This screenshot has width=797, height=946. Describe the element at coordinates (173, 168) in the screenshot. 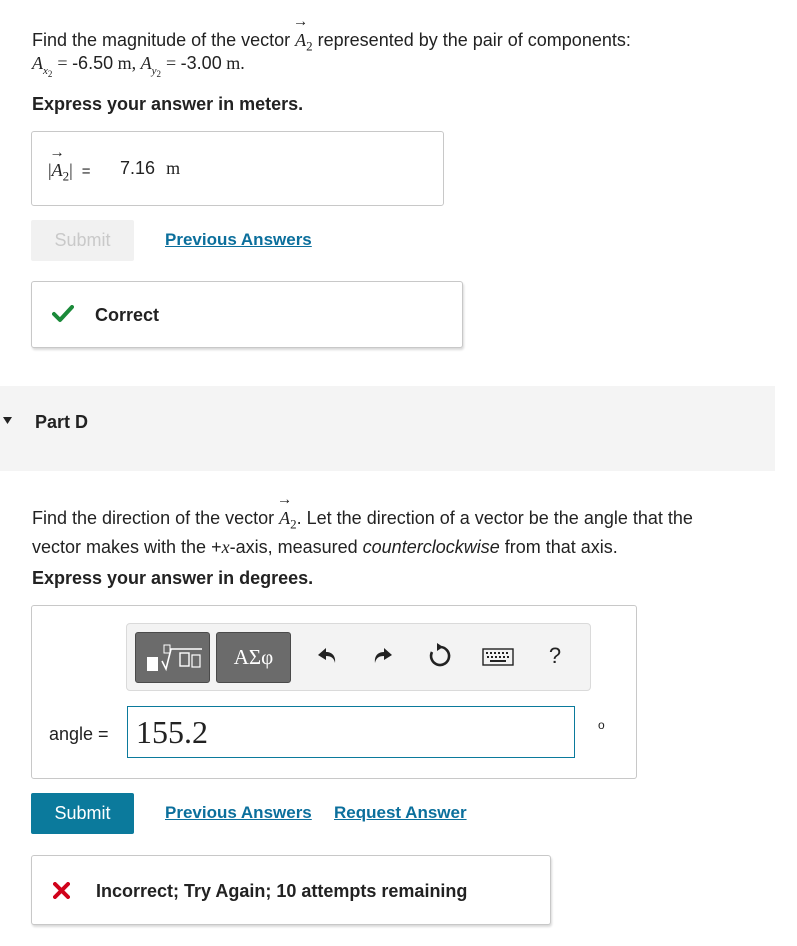

I see `answer-unit: m` at that location.